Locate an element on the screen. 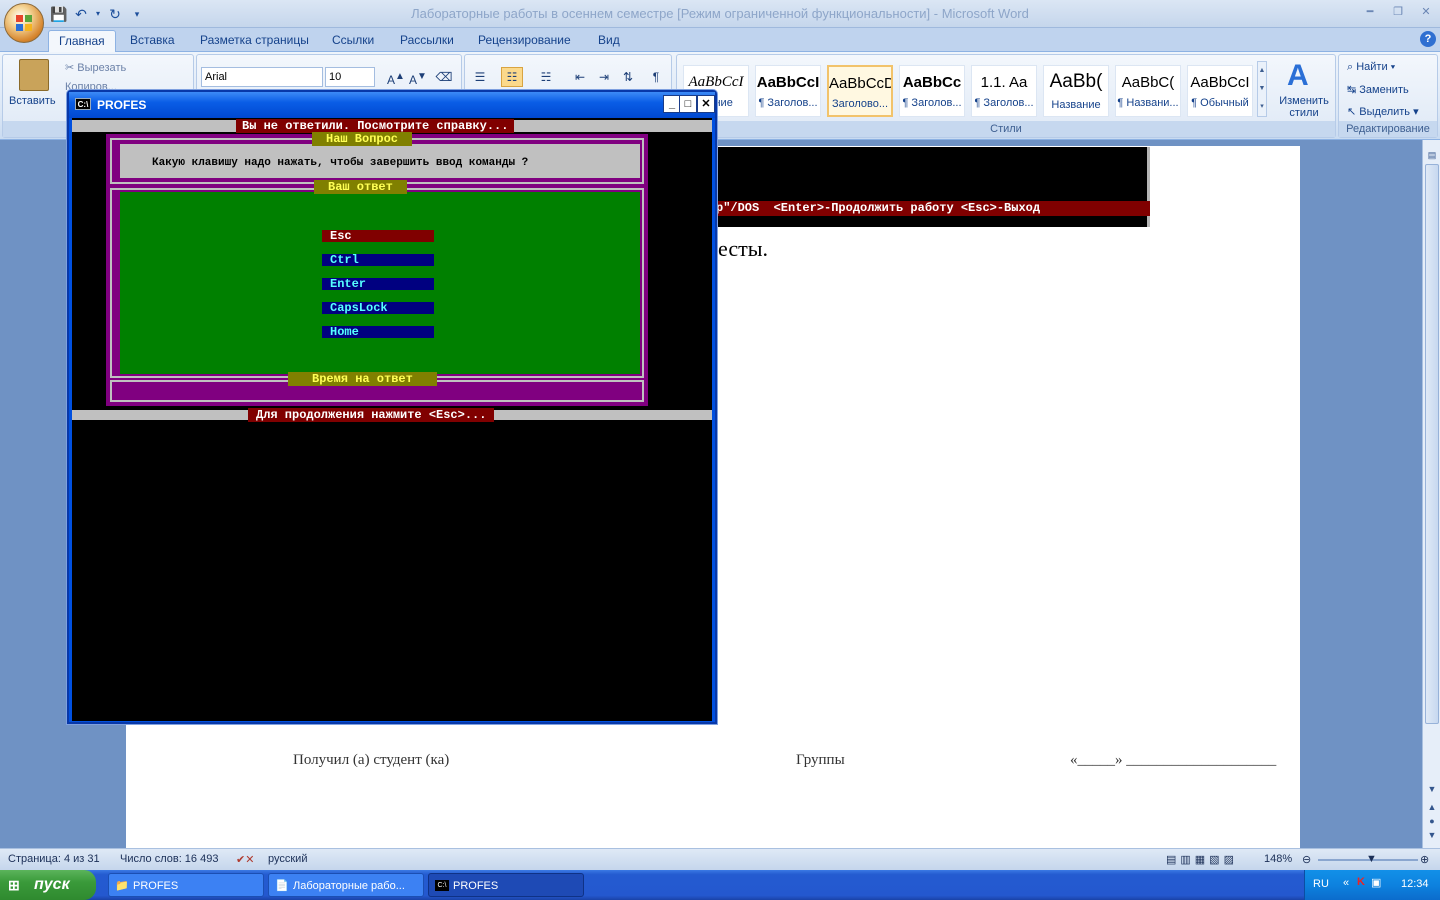 The width and height of the screenshot is (1440, 900). answer-option: CapsLock is located at coordinates (378, 308).